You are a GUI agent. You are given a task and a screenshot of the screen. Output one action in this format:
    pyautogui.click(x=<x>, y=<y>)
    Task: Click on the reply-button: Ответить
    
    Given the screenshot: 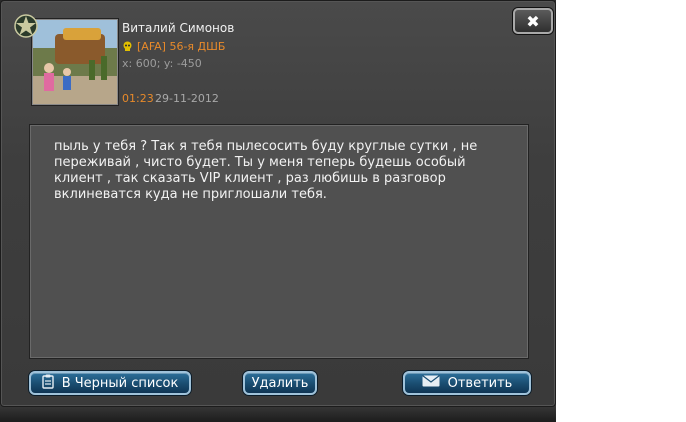 What is the action you would take?
    pyautogui.click(x=467, y=383)
    